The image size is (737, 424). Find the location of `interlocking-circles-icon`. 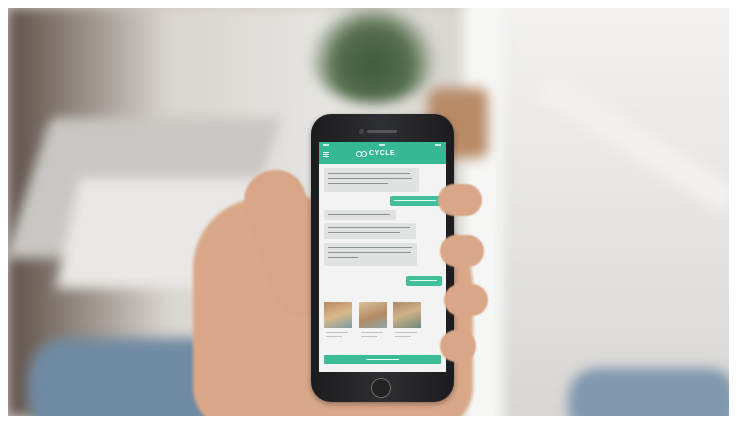

interlocking-circles-icon is located at coordinates (362, 154).